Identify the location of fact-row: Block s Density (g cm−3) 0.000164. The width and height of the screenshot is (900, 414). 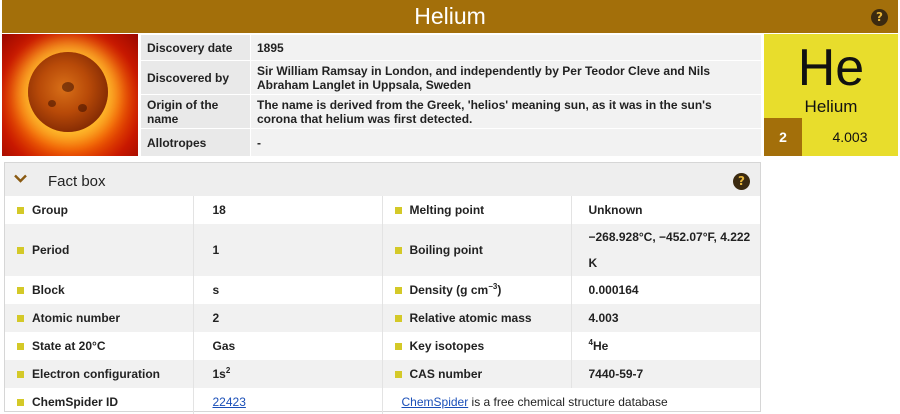
(382, 290).